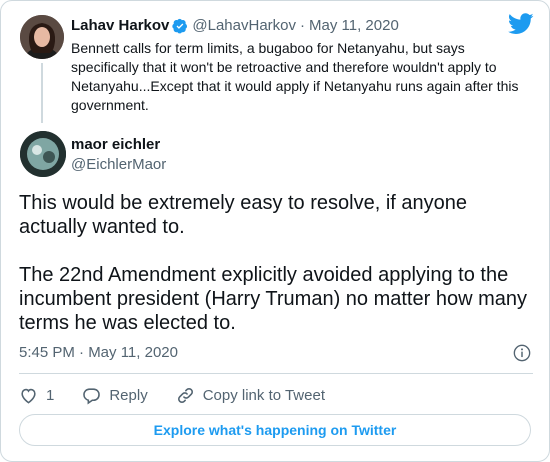 This screenshot has width=550, height=462. I want to click on reply-button: Reply, so click(115, 395).